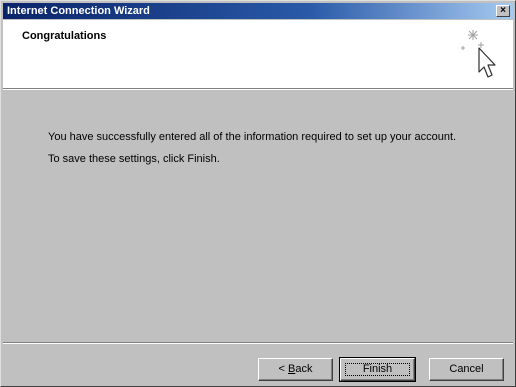 This screenshot has width=516, height=387. Describe the element at coordinates (283, 369) in the screenshot. I see `back-button-prefix: <` at that location.